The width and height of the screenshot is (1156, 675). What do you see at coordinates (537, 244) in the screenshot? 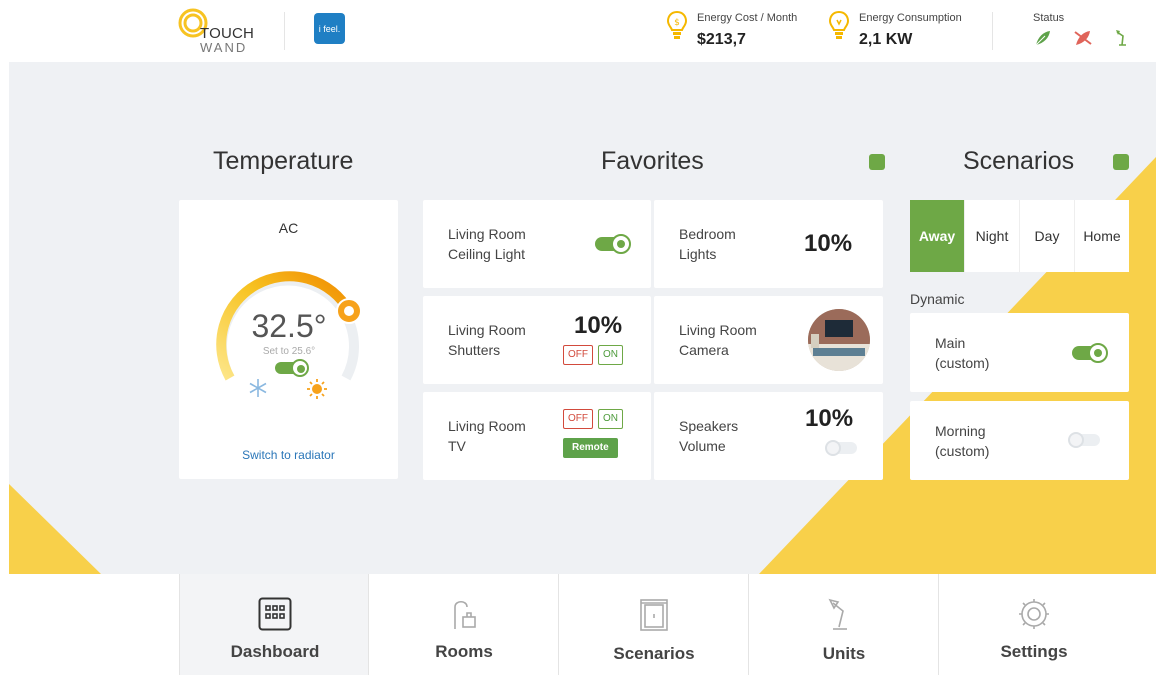
I see `favorite-card-ceiling-light: Living Room Ceiling Light` at bounding box center [537, 244].